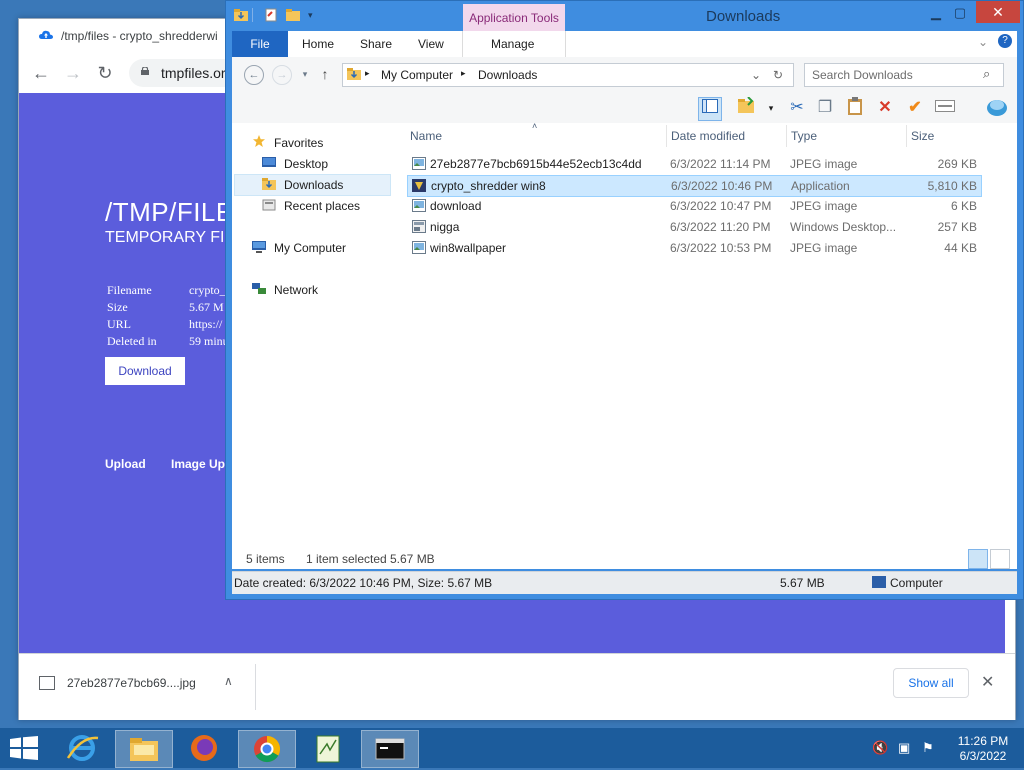 The width and height of the screenshot is (1024, 770). I want to click on download-file-name: 27eb2877e7bcb69....jpg, so click(131, 683).